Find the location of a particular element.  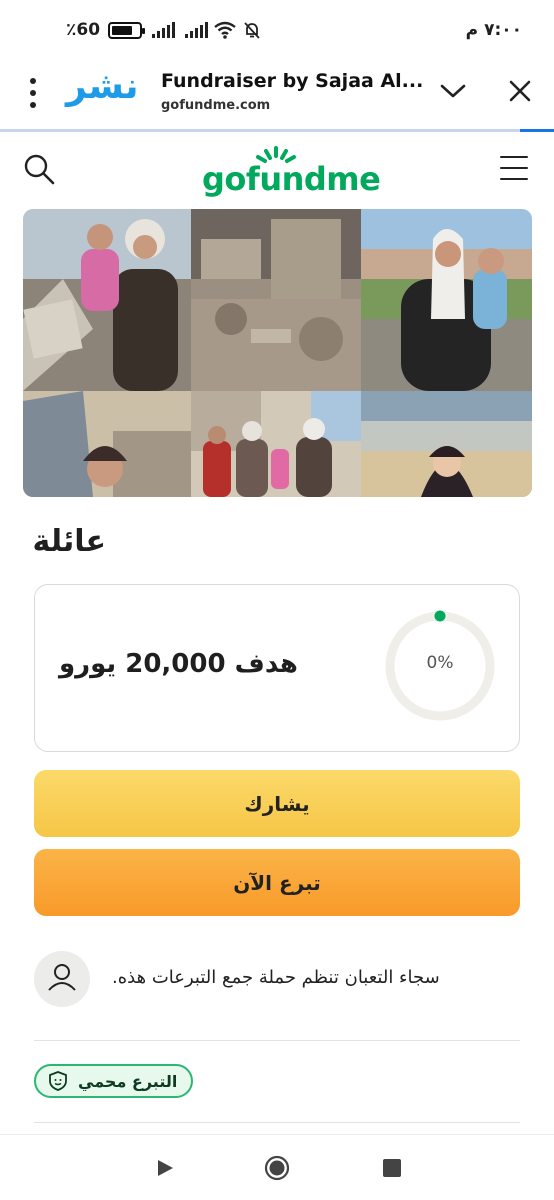

organizer-row: سجاء التعبان تنظم حملة جمع التبرعات هذه. is located at coordinates (277, 979).